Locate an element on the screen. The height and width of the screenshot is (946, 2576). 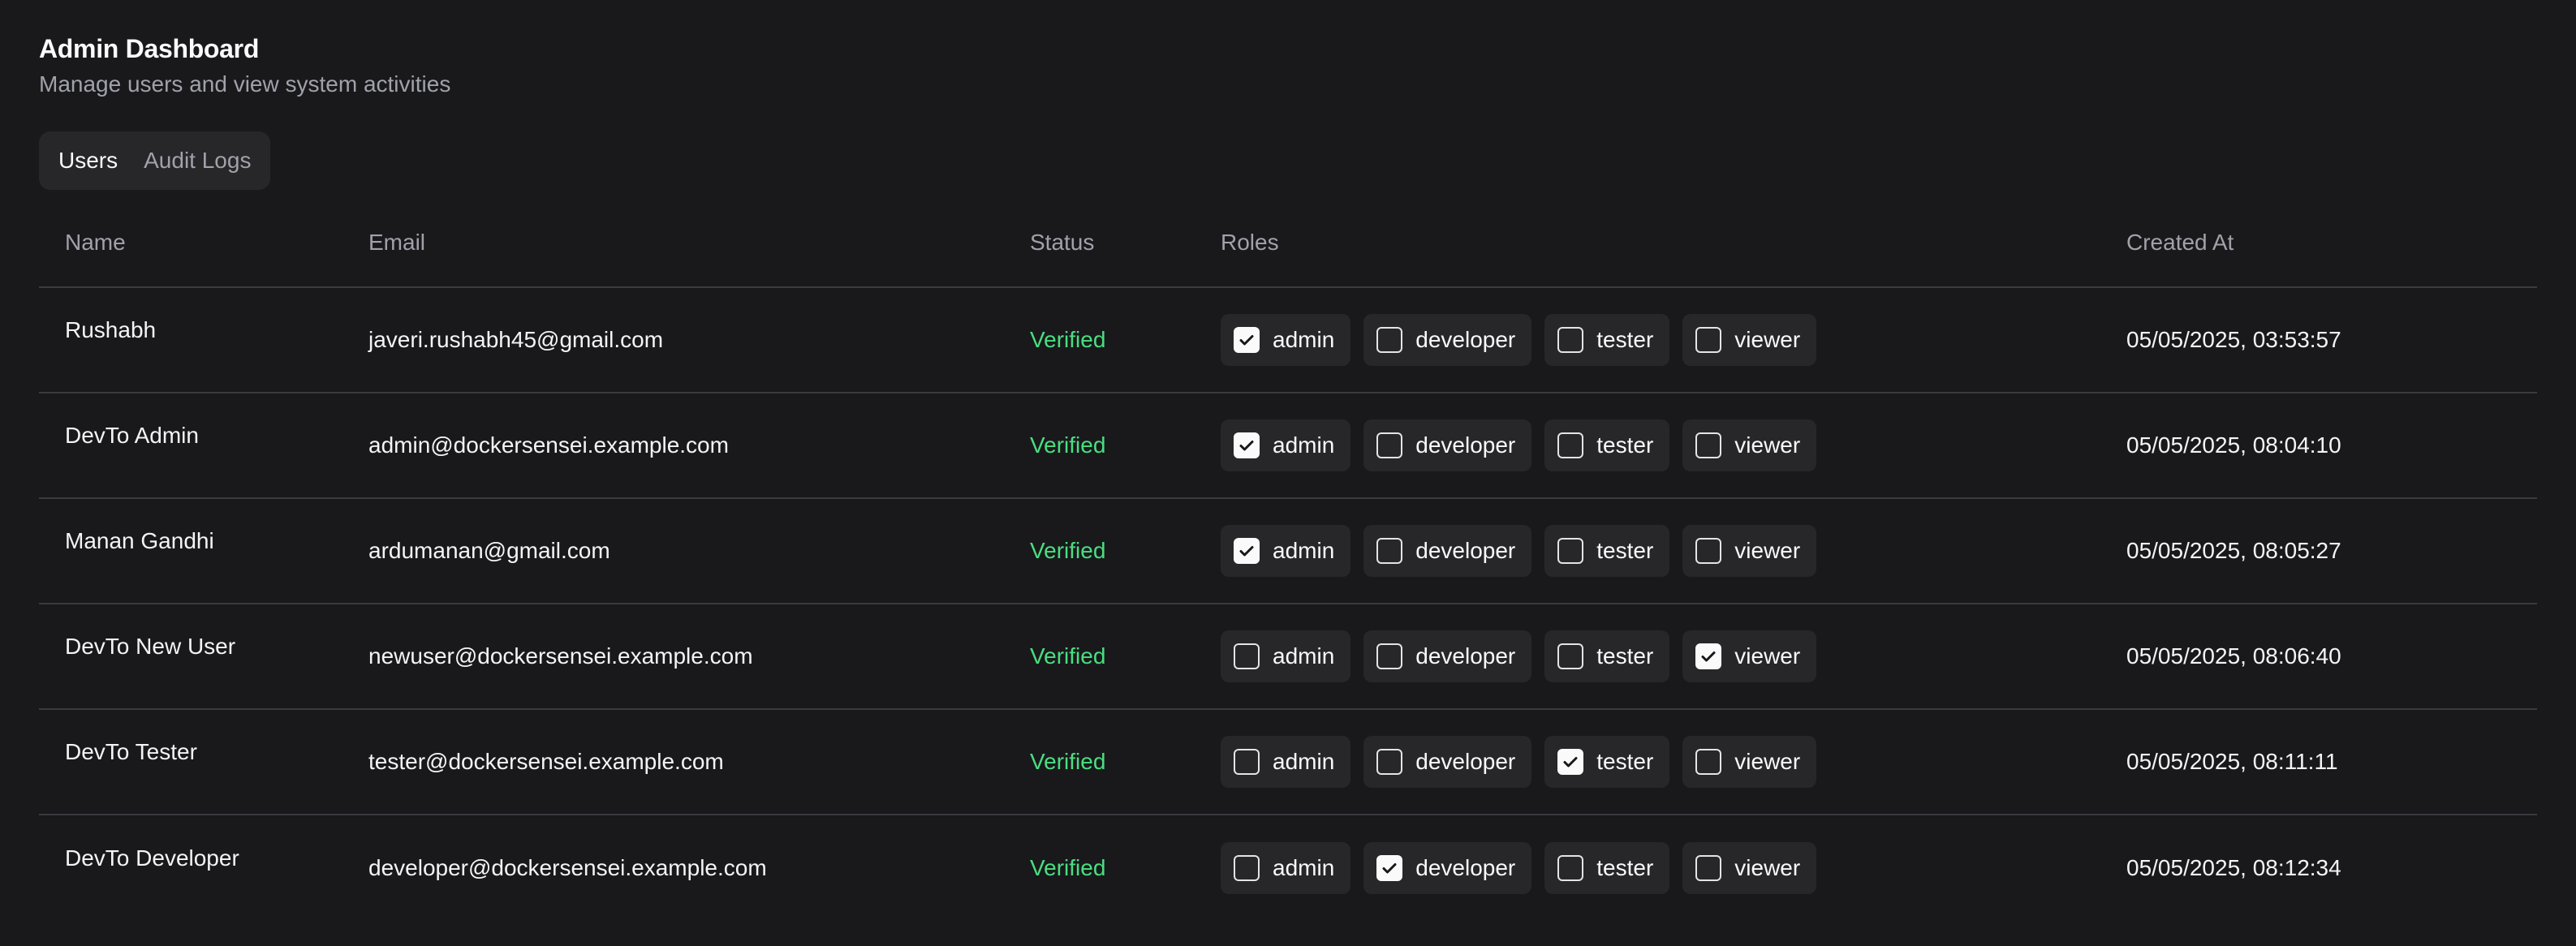
user-email: developer@dockersensei.example.com is located at coordinates (567, 867).